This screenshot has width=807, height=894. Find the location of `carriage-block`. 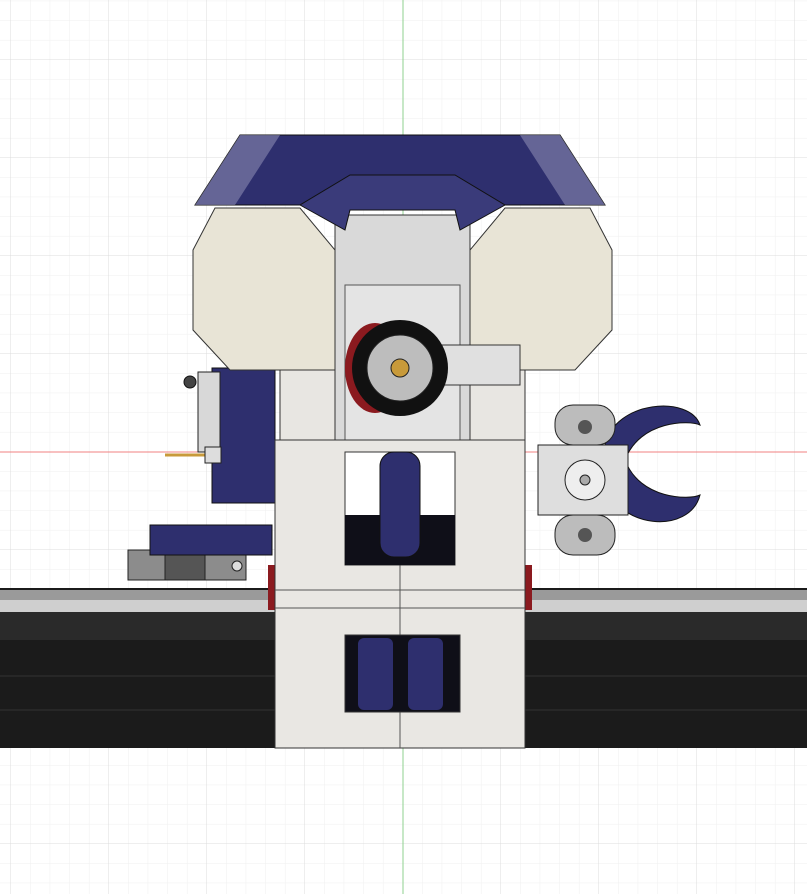

carriage-block is located at coordinates (400, 594).